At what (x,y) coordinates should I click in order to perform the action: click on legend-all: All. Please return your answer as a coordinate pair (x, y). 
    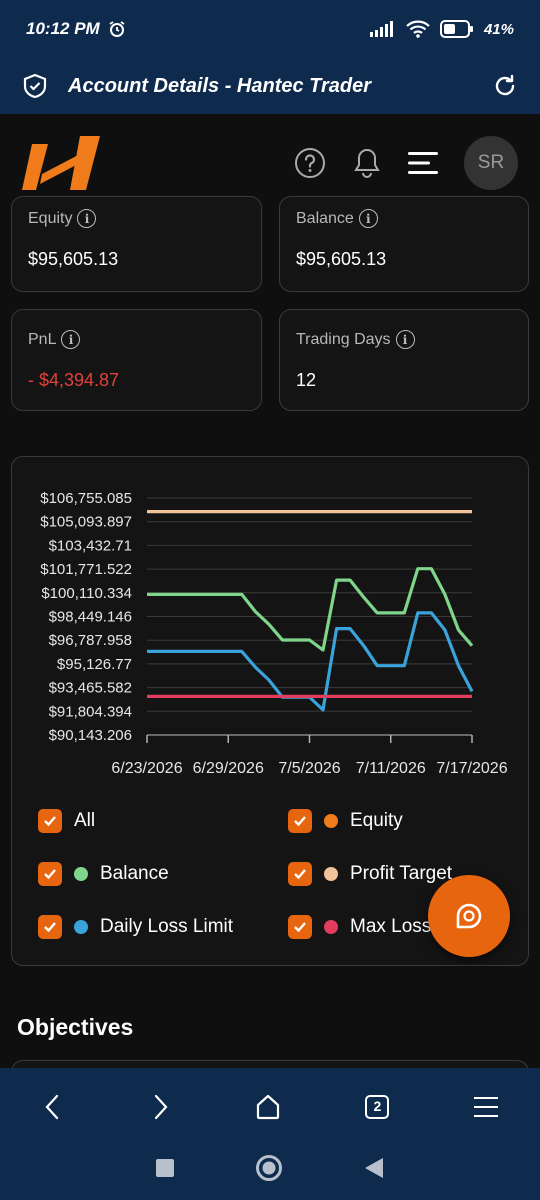
    Looking at the image, I should click on (66, 821).